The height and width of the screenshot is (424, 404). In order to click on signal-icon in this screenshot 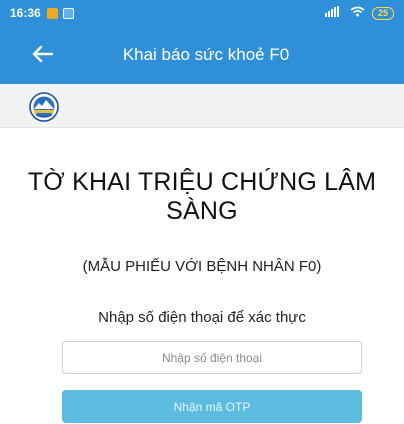, I will do `click(333, 13)`.